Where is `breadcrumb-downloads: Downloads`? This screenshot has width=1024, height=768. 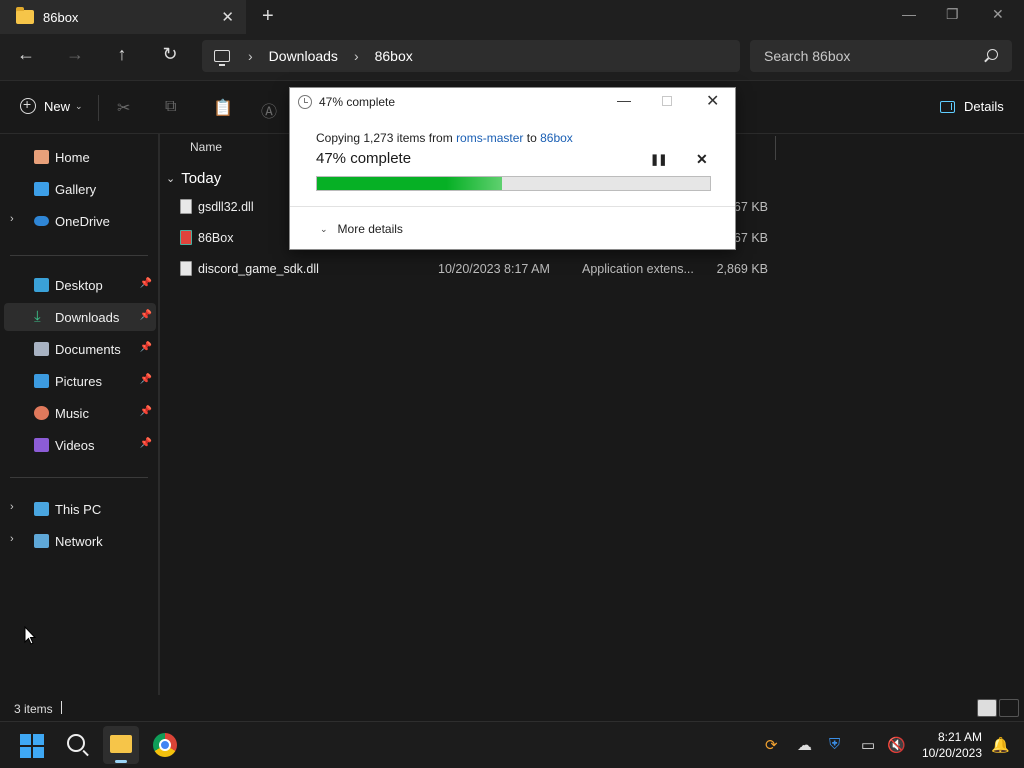 breadcrumb-downloads: Downloads is located at coordinates (303, 56).